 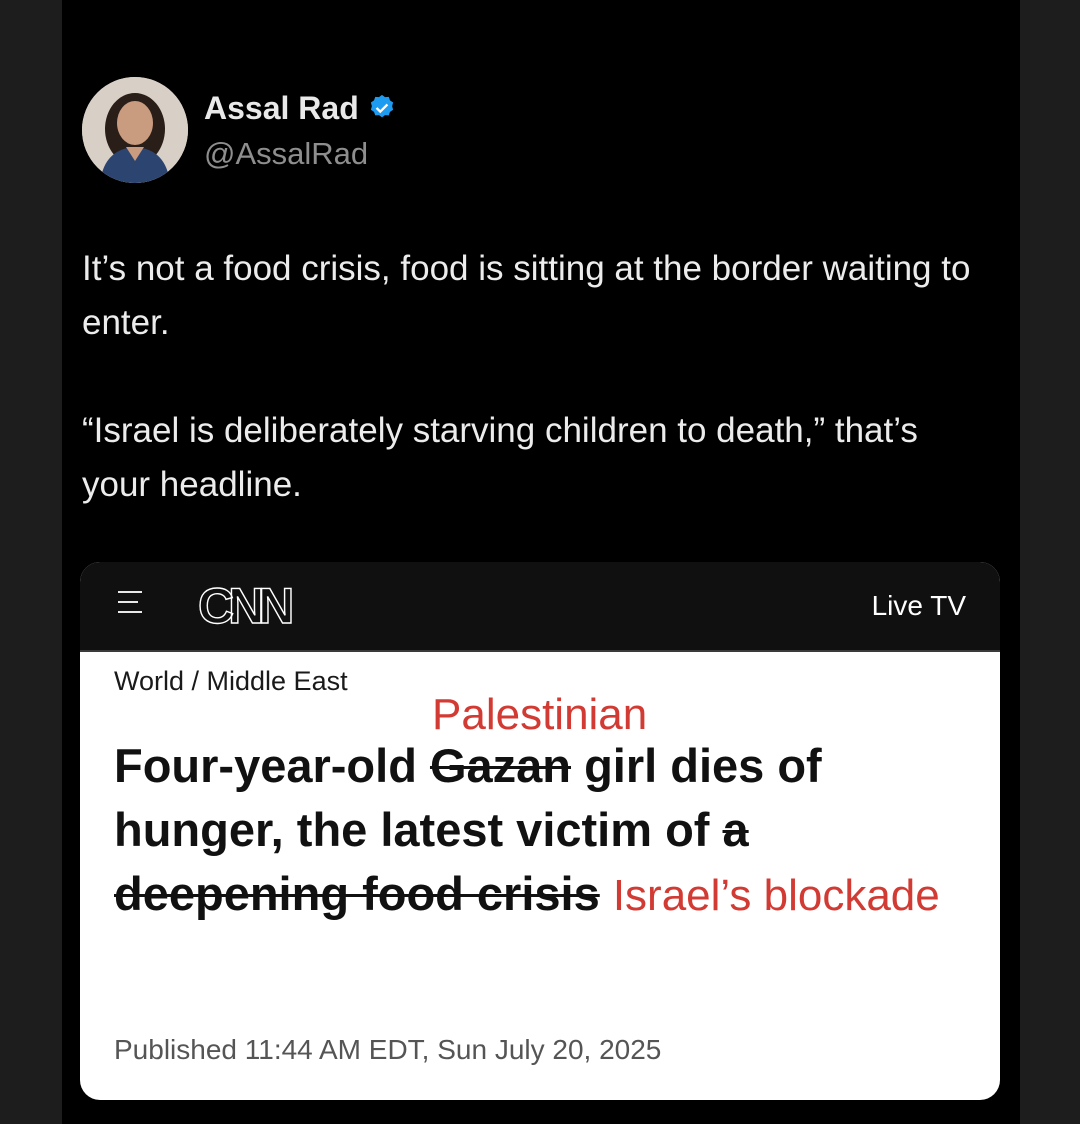 I want to click on card-header: CNN Live TV, so click(x=540, y=607).